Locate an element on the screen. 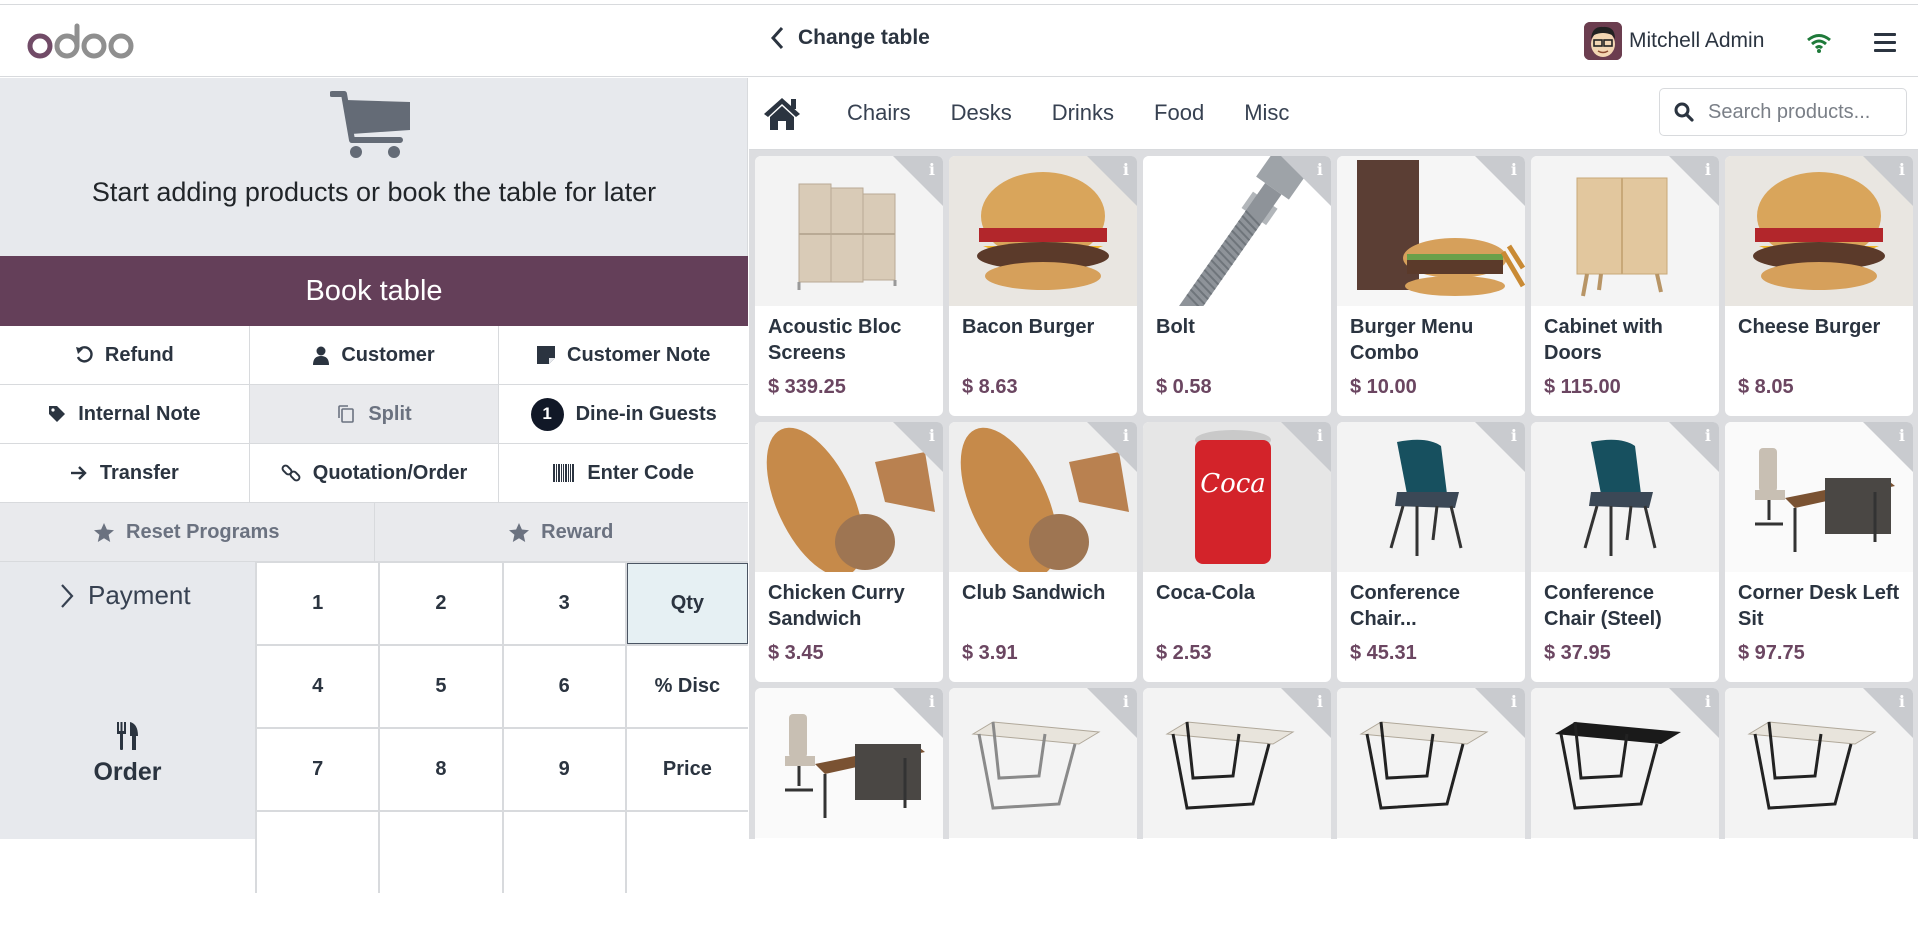  customer-note-button: Customer Note is located at coordinates (624, 355).